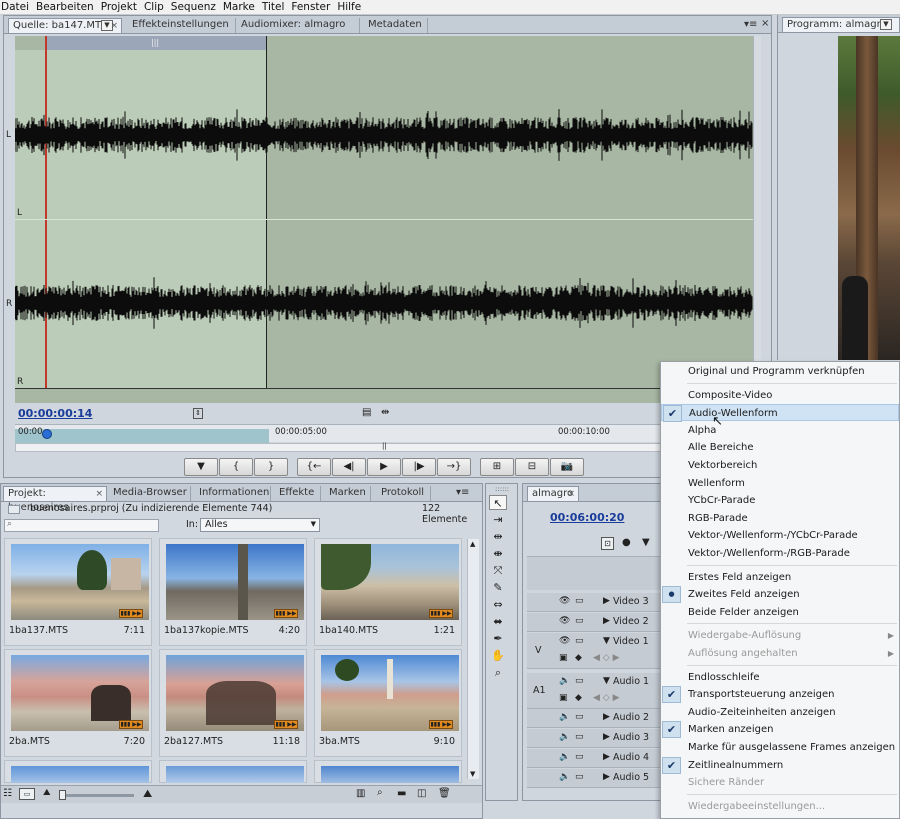 The width and height of the screenshot is (900, 819). Describe the element at coordinates (498, 672) in the screenshot. I see `zoom-tool-icon: ⌕` at that location.